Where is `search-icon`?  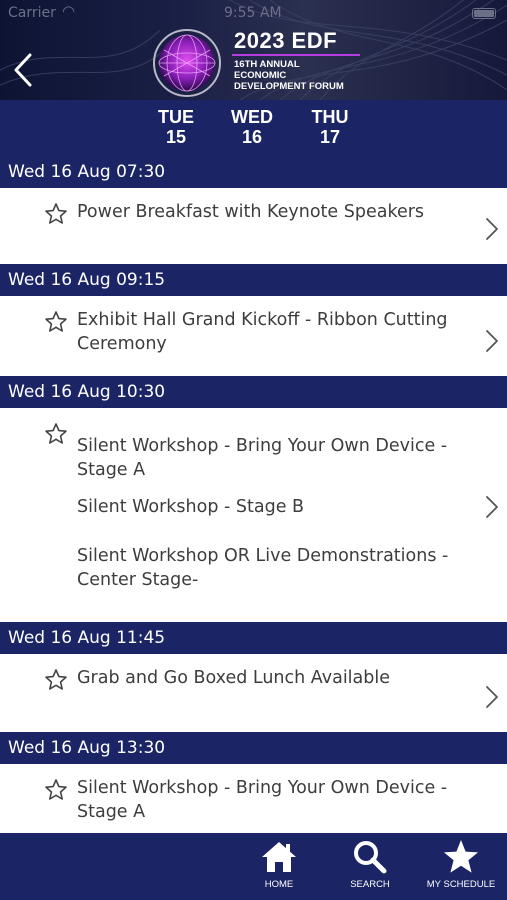 search-icon is located at coordinates (370, 857).